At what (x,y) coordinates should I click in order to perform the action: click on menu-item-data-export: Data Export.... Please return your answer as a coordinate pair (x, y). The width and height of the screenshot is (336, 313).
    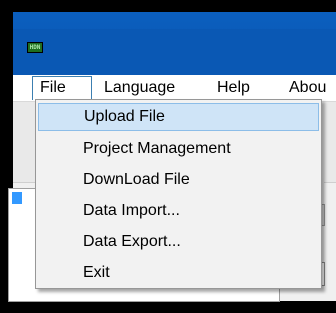
    Looking at the image, I should click on (178, 242).